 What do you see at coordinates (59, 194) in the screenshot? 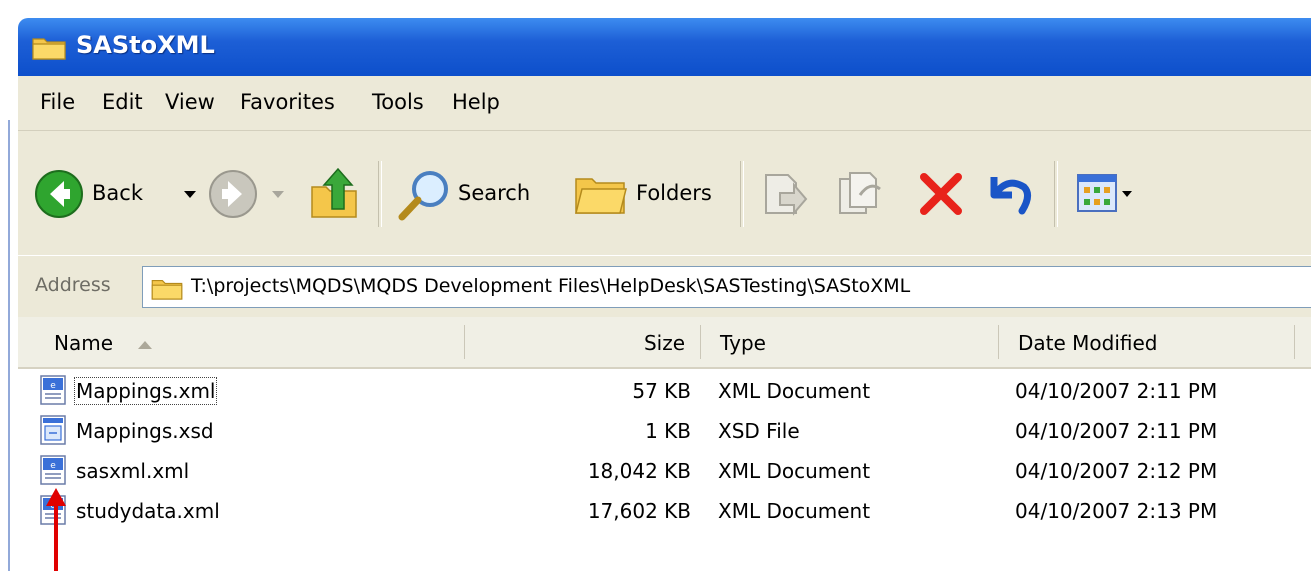
I see `back-arrow-icon` at bounding box center [59, 194].